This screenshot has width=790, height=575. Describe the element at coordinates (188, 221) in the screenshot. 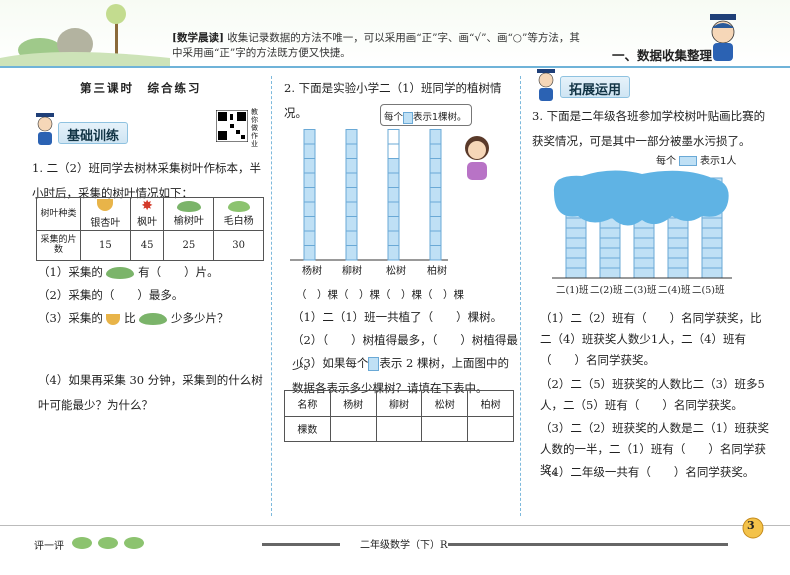

I see `leaf-name: 榆树叶` at that location.